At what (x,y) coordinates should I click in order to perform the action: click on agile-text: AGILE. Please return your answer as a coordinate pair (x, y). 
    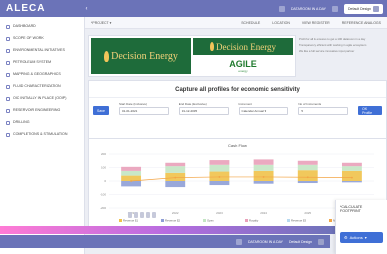
    Looking at the image, I should click on (243, 63).